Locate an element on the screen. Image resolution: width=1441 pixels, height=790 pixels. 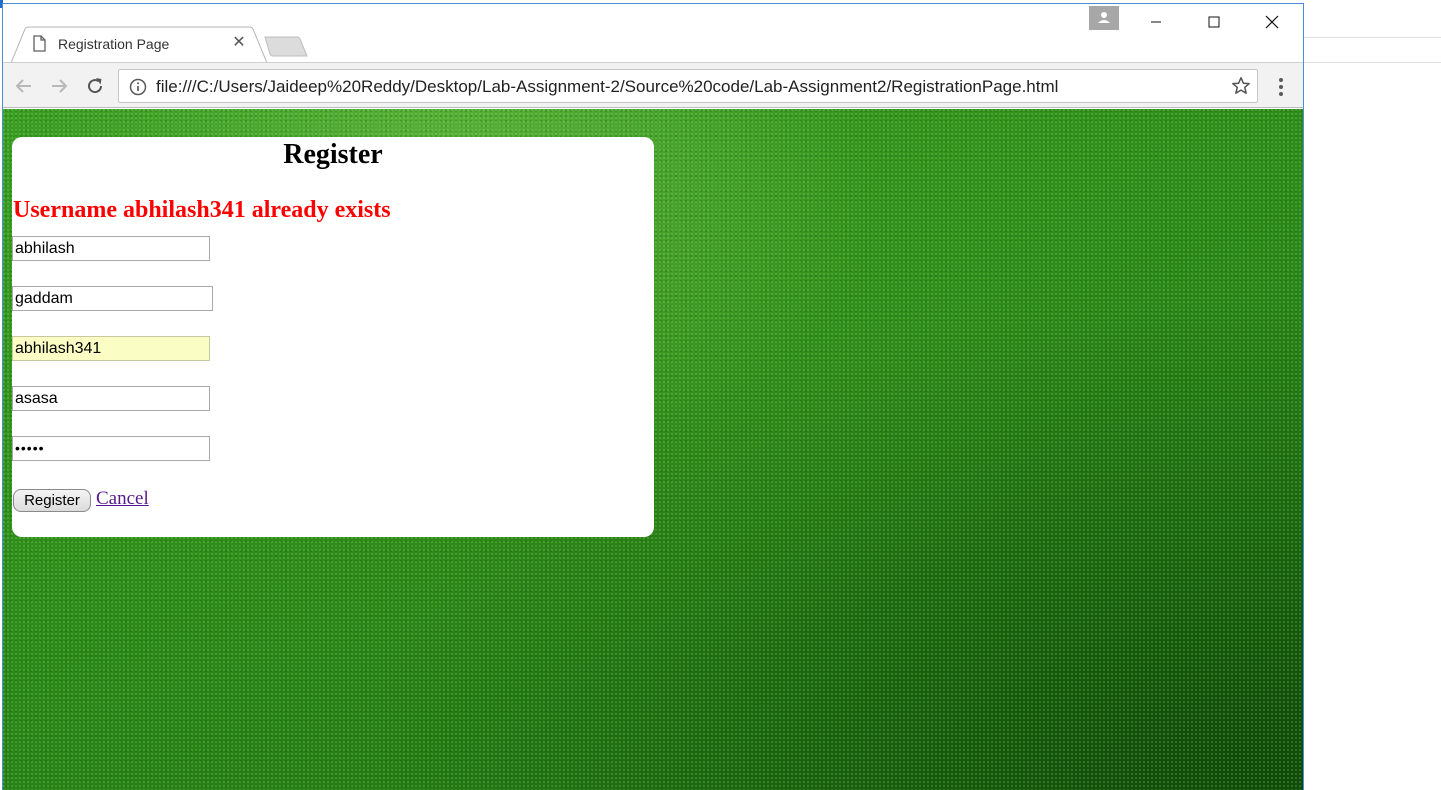
page-icon is located at coordinates (39, 43).